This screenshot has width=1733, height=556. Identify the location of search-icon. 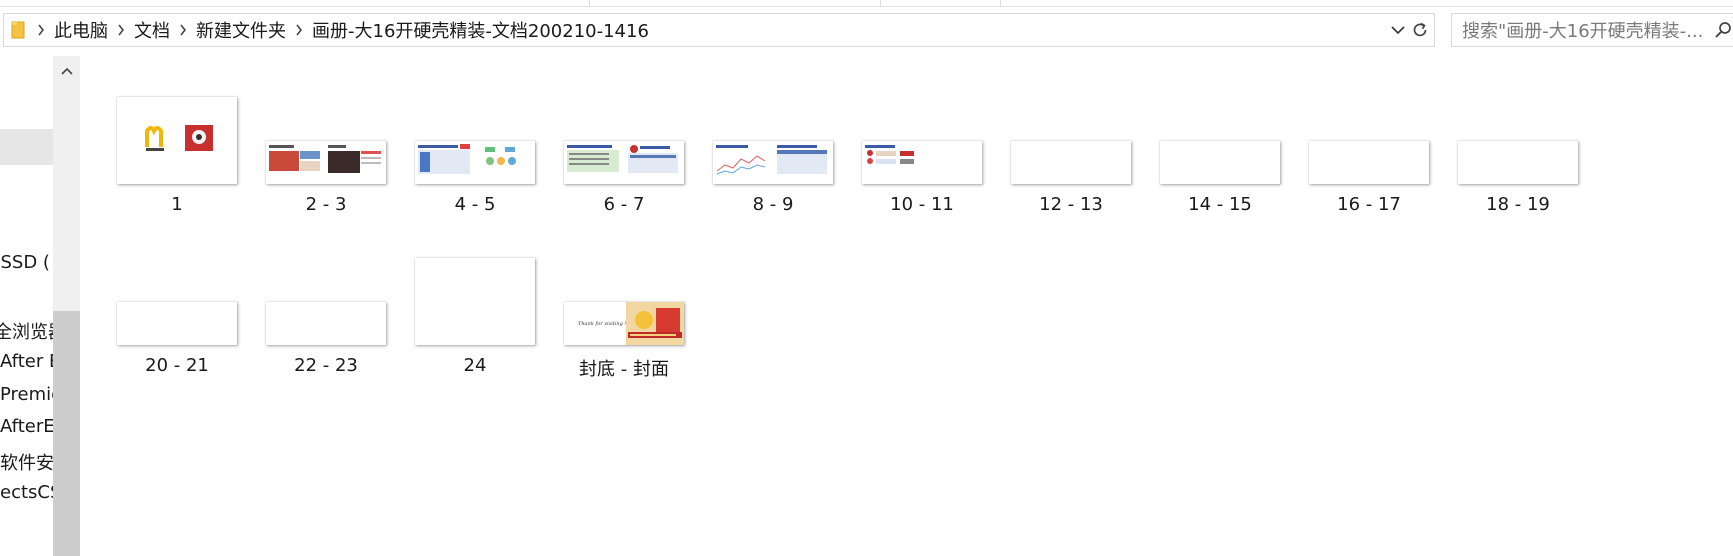
(1723, 32).